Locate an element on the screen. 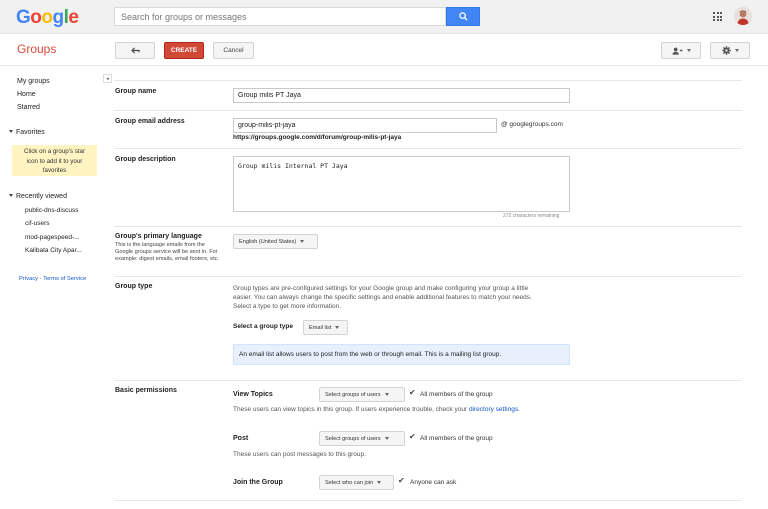 The image size is (768, 509). cancel-button: Cancel is located at coordinates (233, 50).